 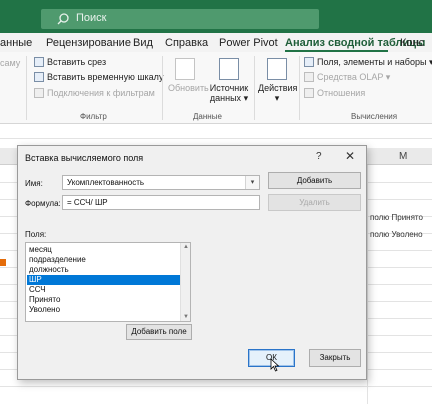 What do you see at coordinates (34, 183) in the screenshot?
I see `name-label: Имя:` at bounding box center [34, 183].